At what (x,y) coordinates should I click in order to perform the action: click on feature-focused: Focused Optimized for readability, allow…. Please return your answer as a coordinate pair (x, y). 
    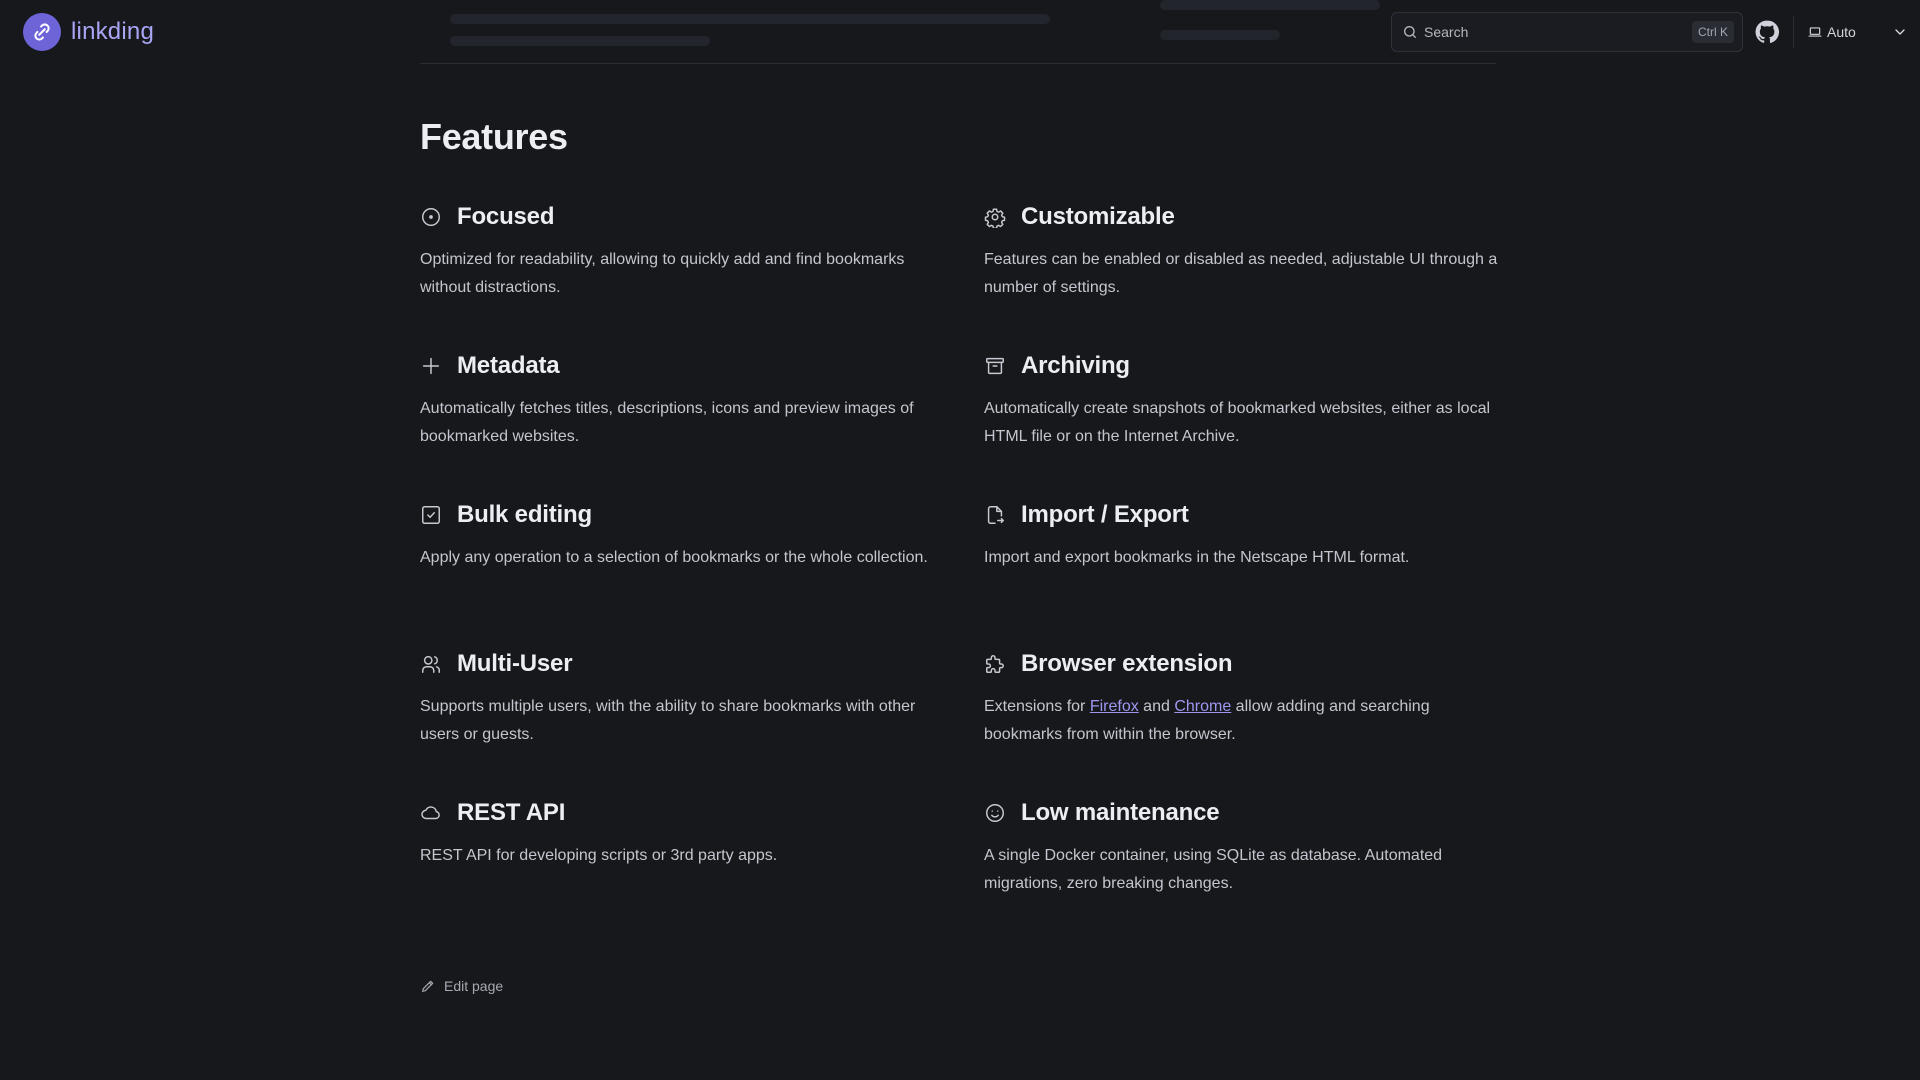
    Looking at the image, I should click on (680, 252).